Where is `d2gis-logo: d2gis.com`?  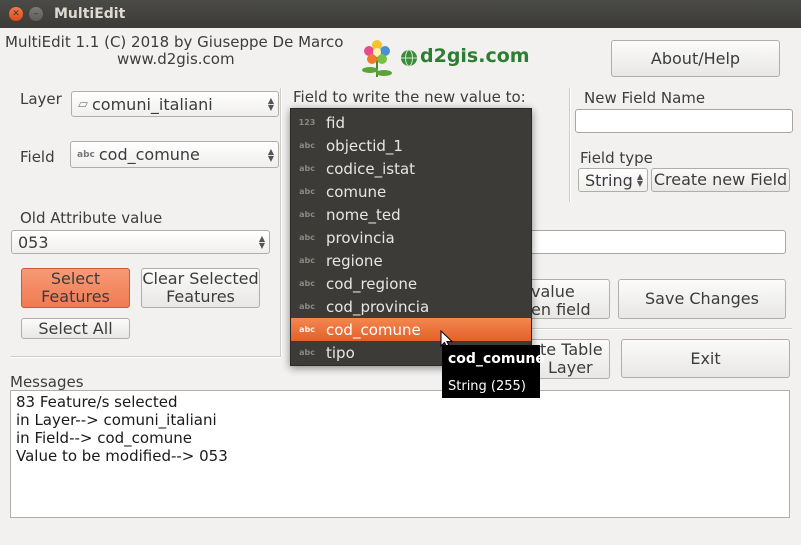 d2gis-logo: d2gis.com is located at coordinates (442, 58).